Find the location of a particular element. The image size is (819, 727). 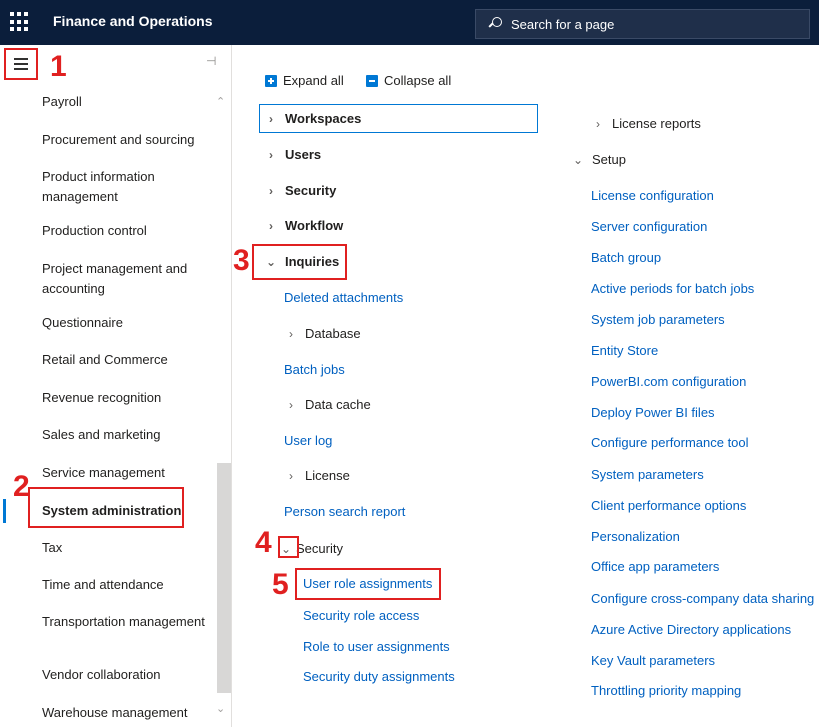

nav-item-tax: Tax is located at coordinates (124, 548).